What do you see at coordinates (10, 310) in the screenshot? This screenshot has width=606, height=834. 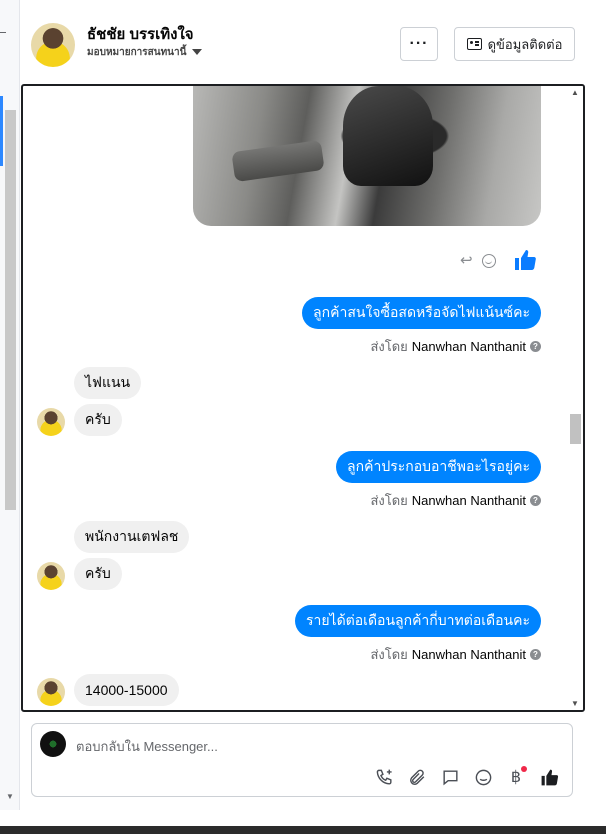 I see `left-scrollbar` at bounding box center [10, 310].